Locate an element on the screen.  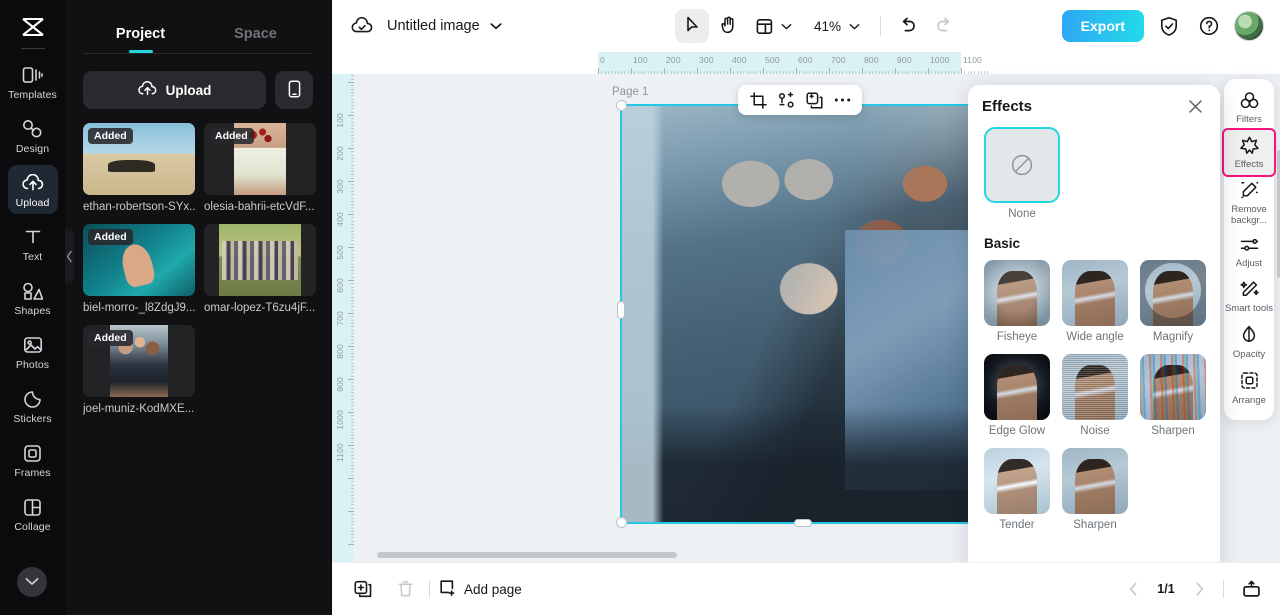
canvas-horizontal-scrollbar is located at coordinates (527, 555).